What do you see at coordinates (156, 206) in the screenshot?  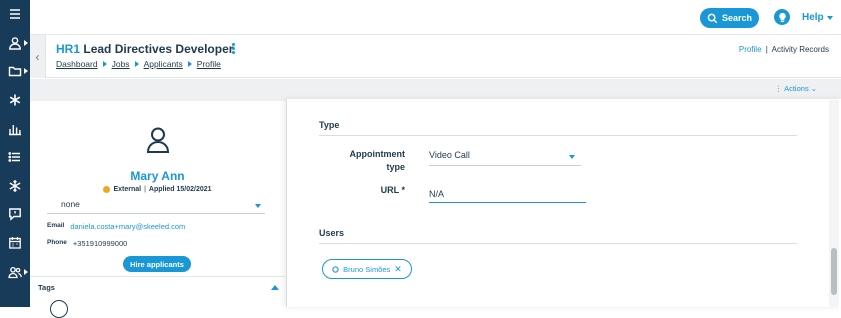 I see `candidate-status-select: none` at bounding box center [156, 206].